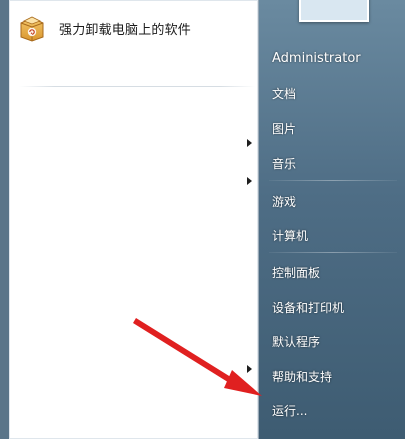  What do you see at coordinates (296, 341) in the screenshot?
I see `default-programs-link: 默认程序` at bounding box center [296, 341].